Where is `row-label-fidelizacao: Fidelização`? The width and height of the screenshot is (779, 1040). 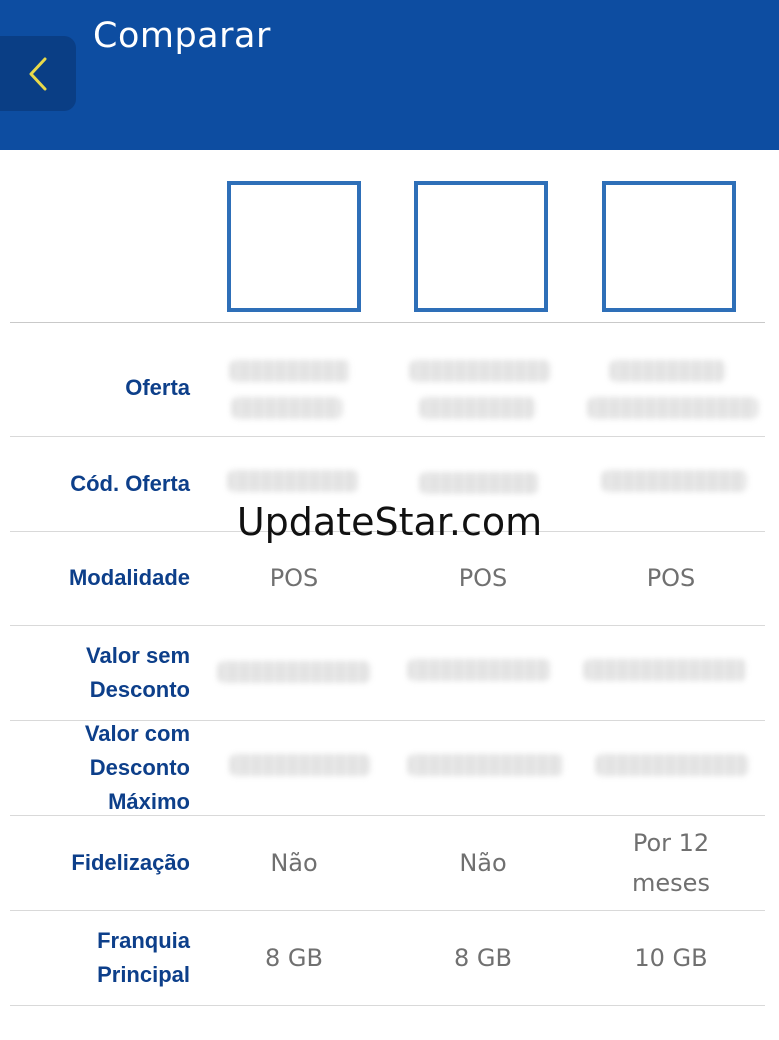
row-label-fidelizacao: Fidelização is located at coordinates (130, 862).